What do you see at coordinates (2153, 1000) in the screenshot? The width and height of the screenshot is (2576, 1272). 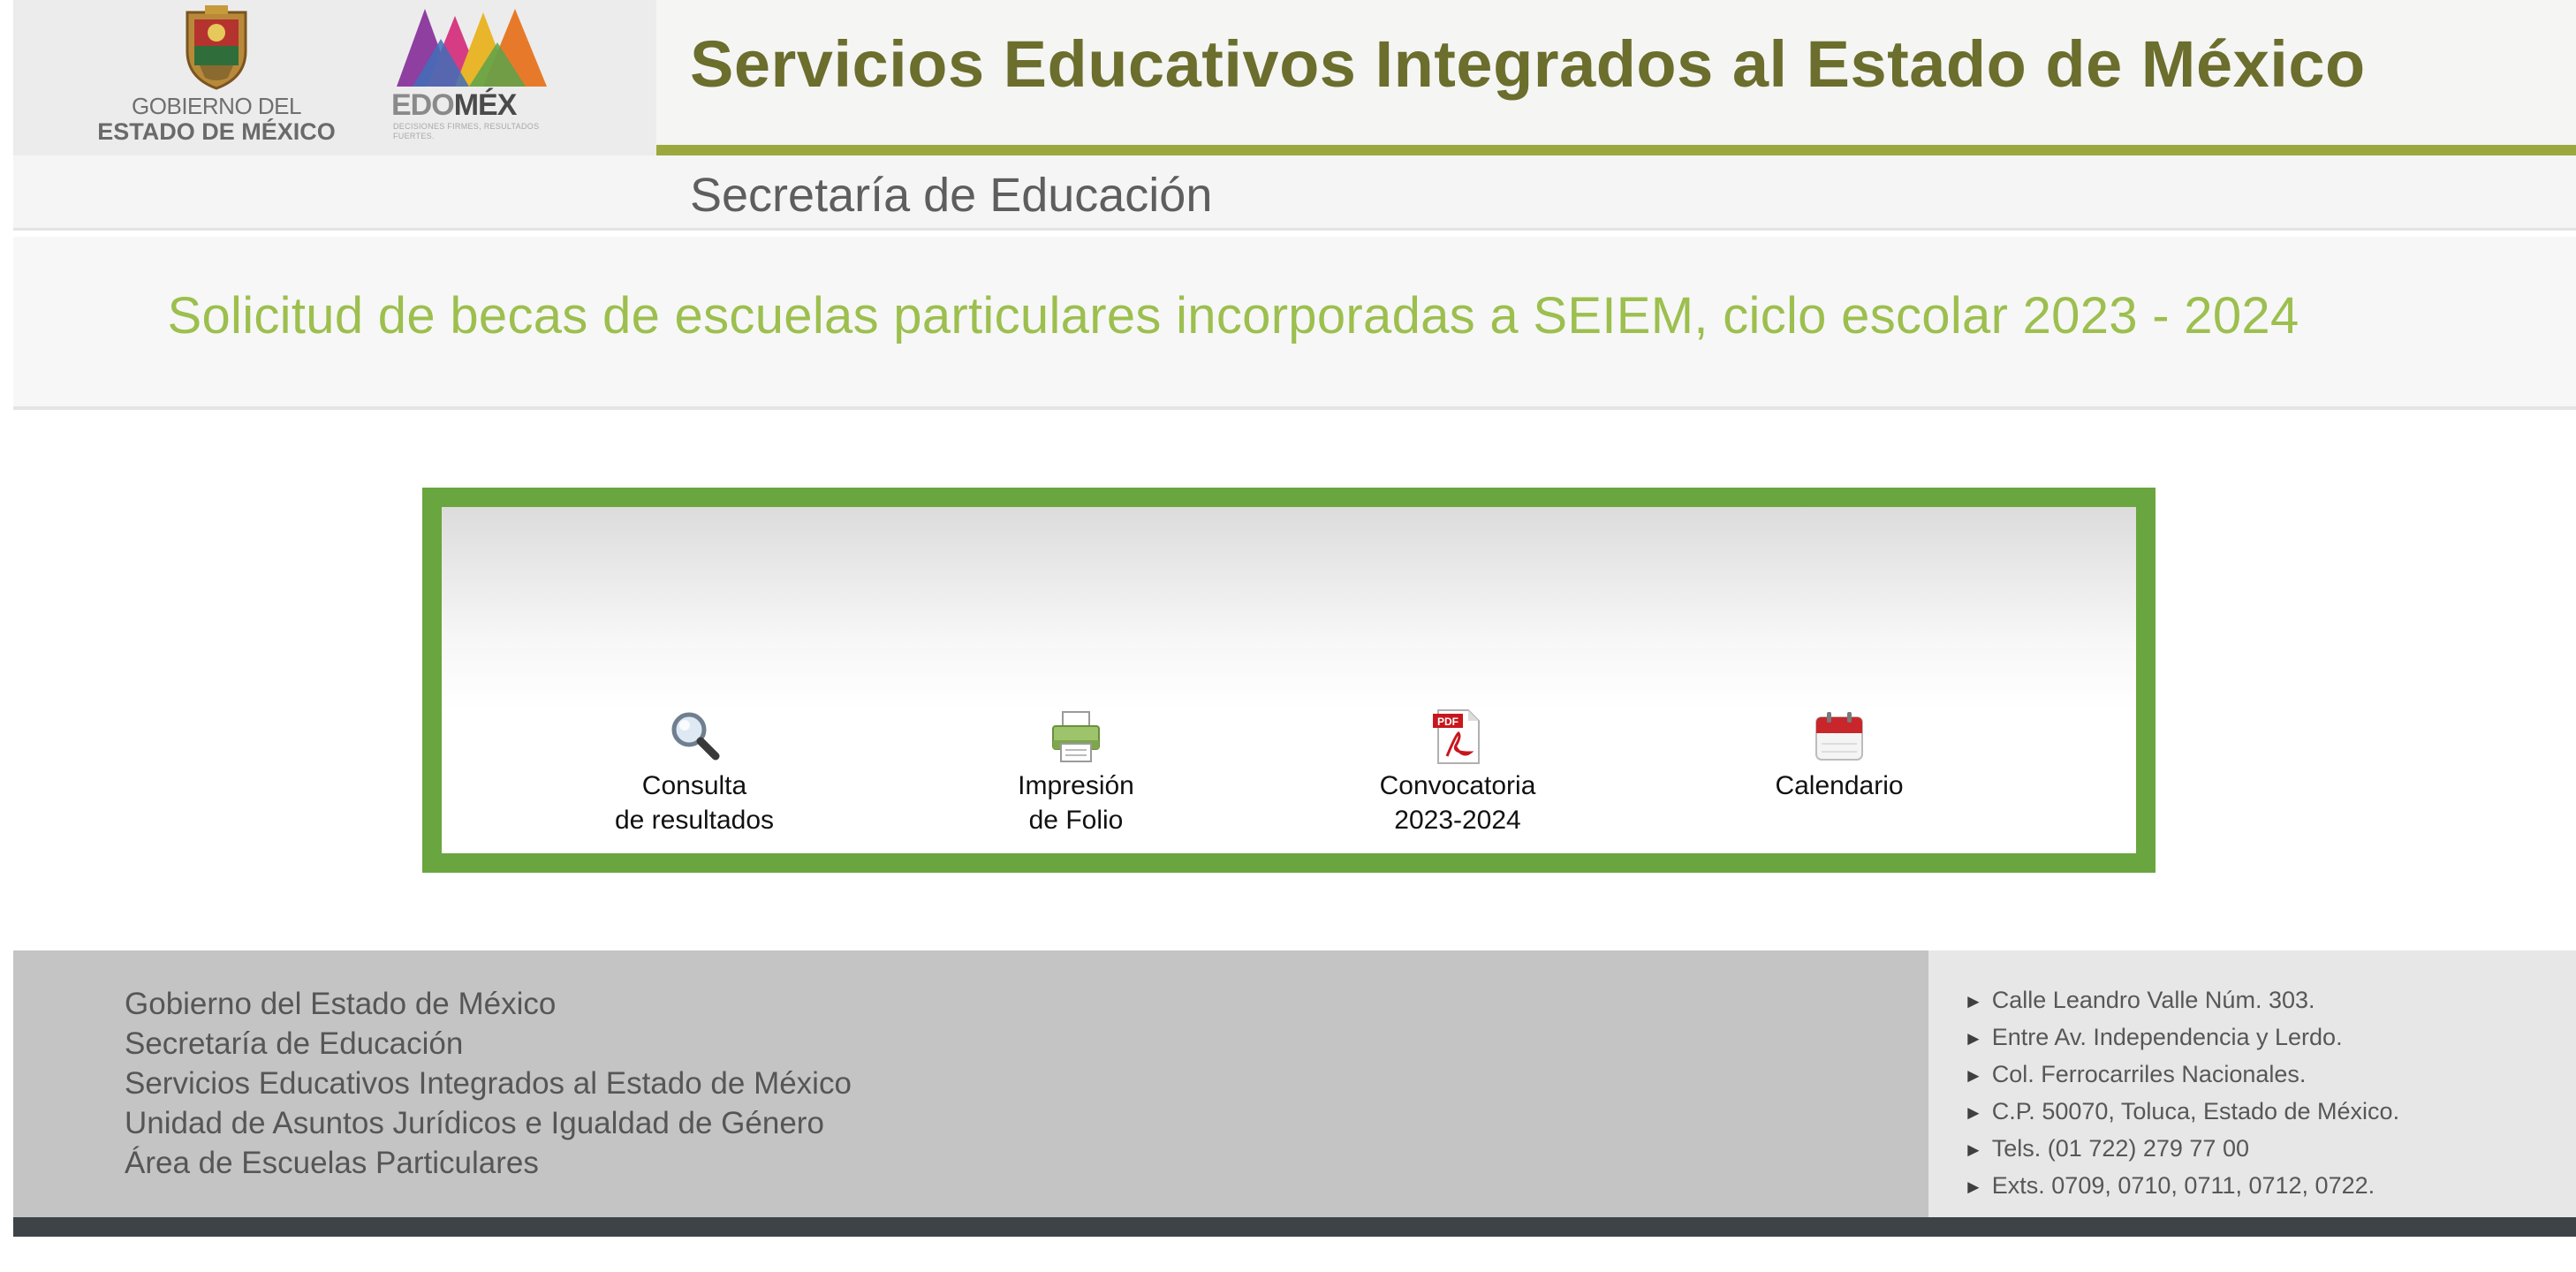 I see `address-text: Calle Leandro Valle Núm. 303.` at bounding box center [2153, 1000].